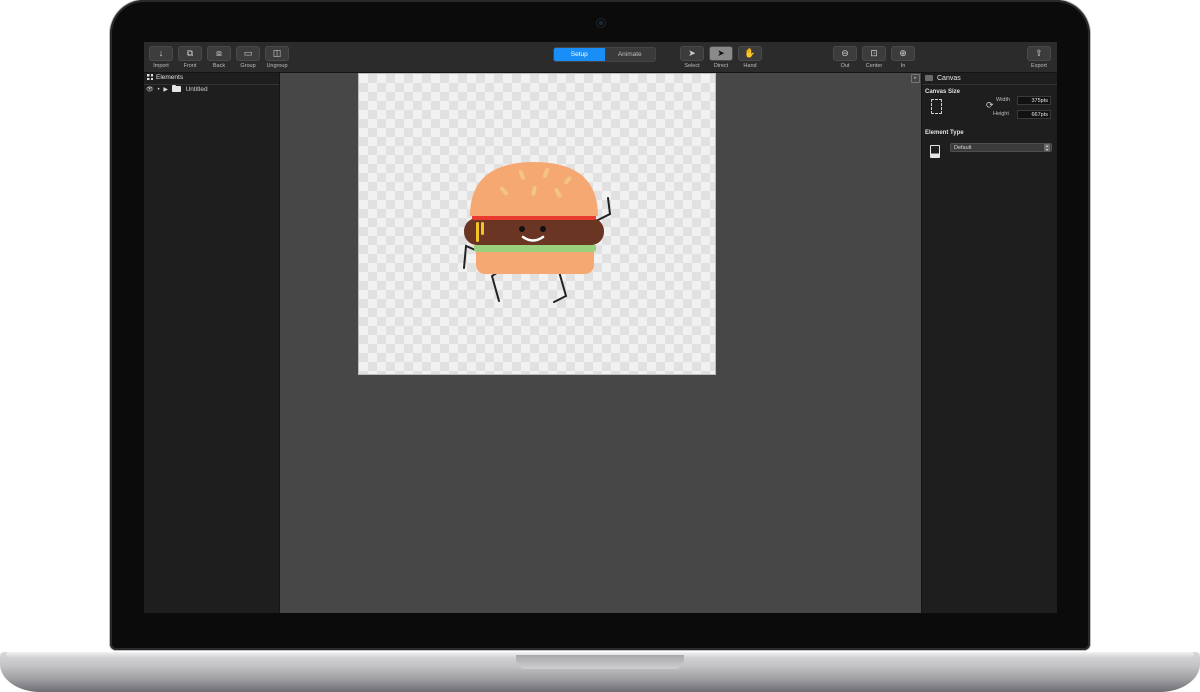  What do you see at coordinates (170, 77) in the screenshot?
I see `elements-panel-title: Elements` at bounding box center [170, 77].